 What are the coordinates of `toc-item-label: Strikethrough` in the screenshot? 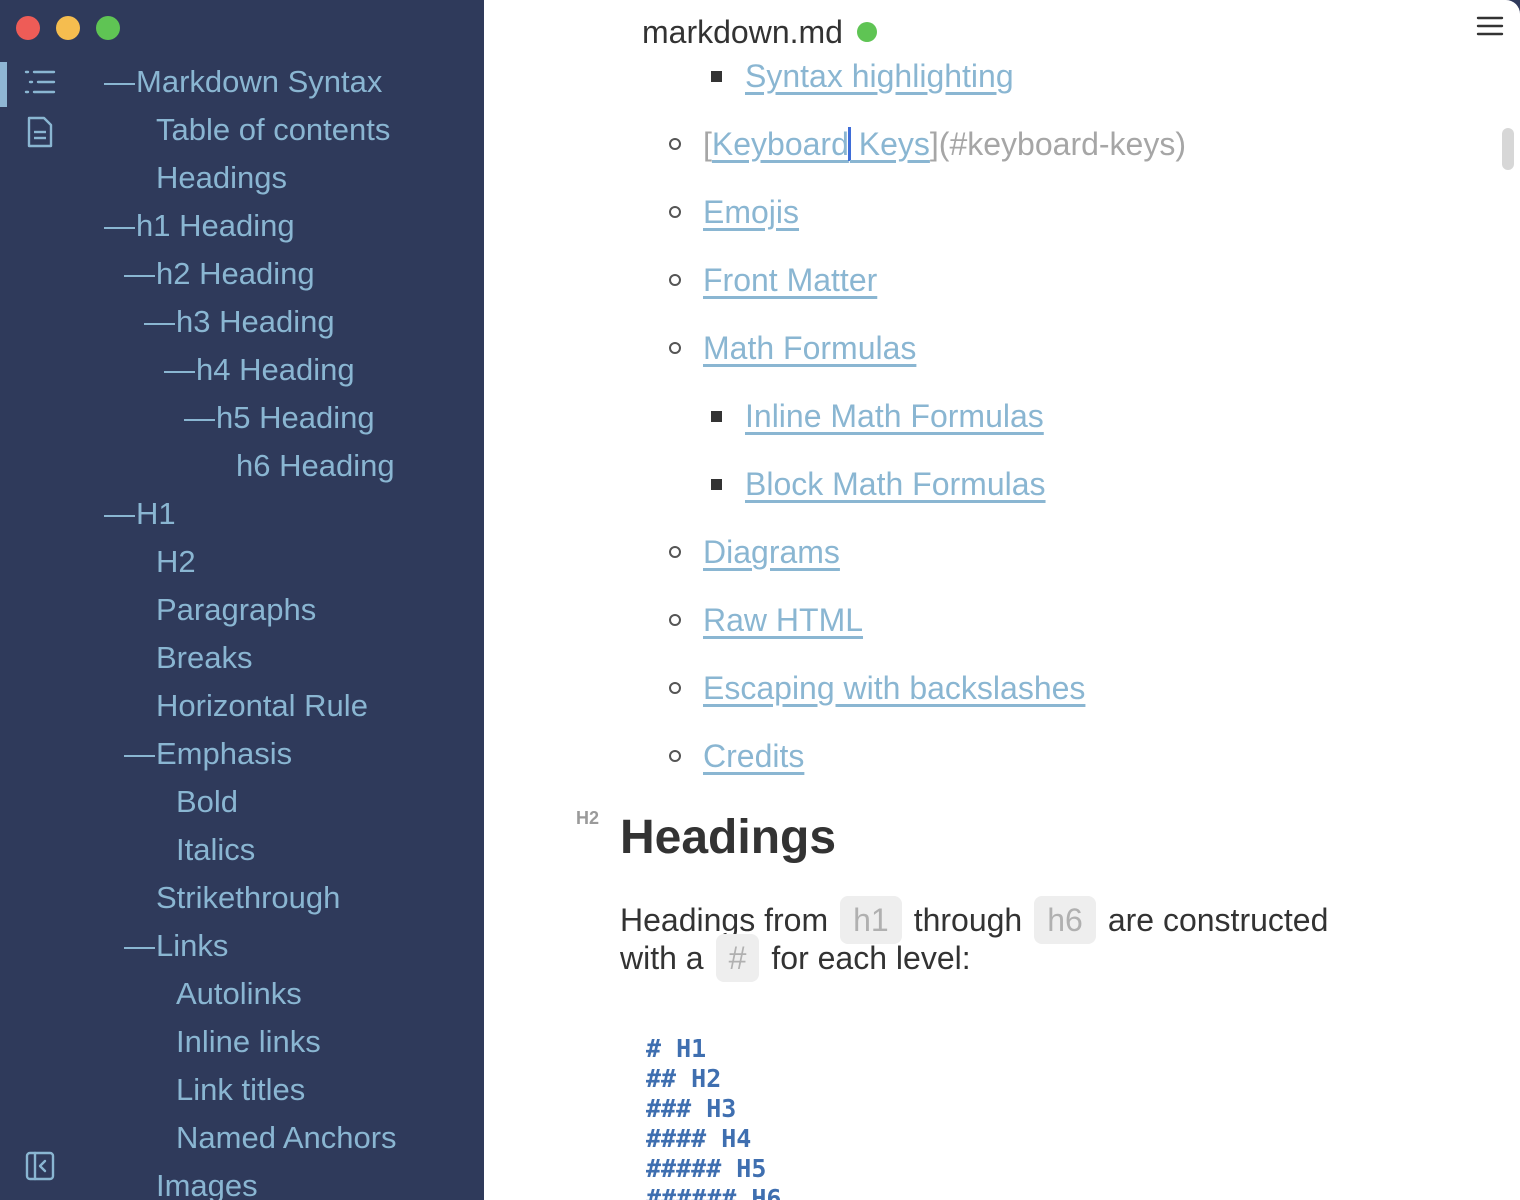 It's located at (248, 897).